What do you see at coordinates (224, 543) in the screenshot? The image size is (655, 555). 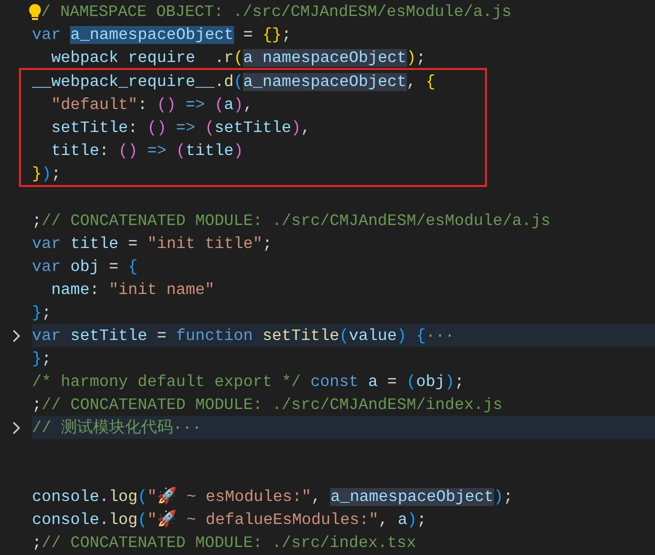 I see `code-line: ;// CONCATENATED MODULE: ./src/index.tsx` at bounding box center [224, 543].